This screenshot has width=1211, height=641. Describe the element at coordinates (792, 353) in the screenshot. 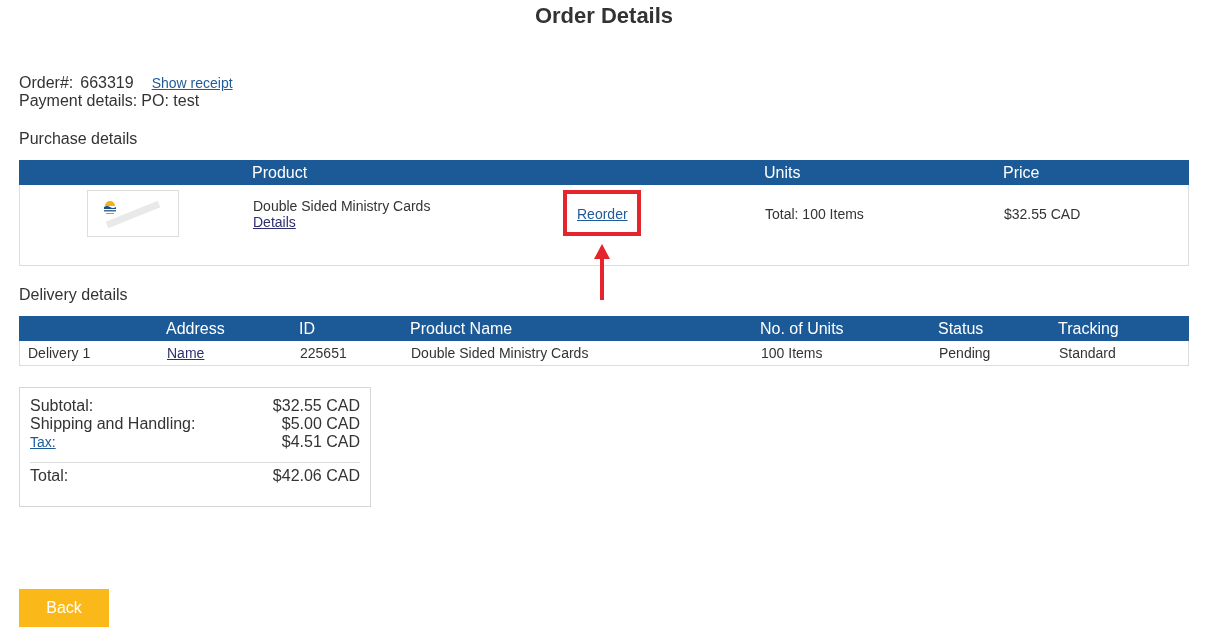

I see `table-cell-text: 100 Items` at that location.